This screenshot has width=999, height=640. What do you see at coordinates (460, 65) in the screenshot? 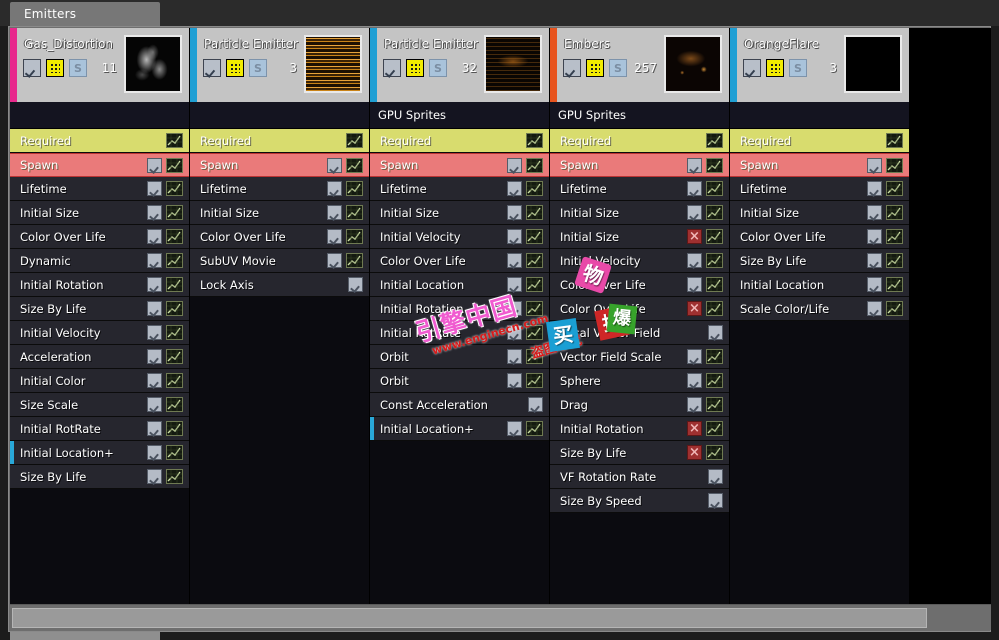
I see `emitter-header: Particle Emitter S 32` at bounding box center [460, 65].